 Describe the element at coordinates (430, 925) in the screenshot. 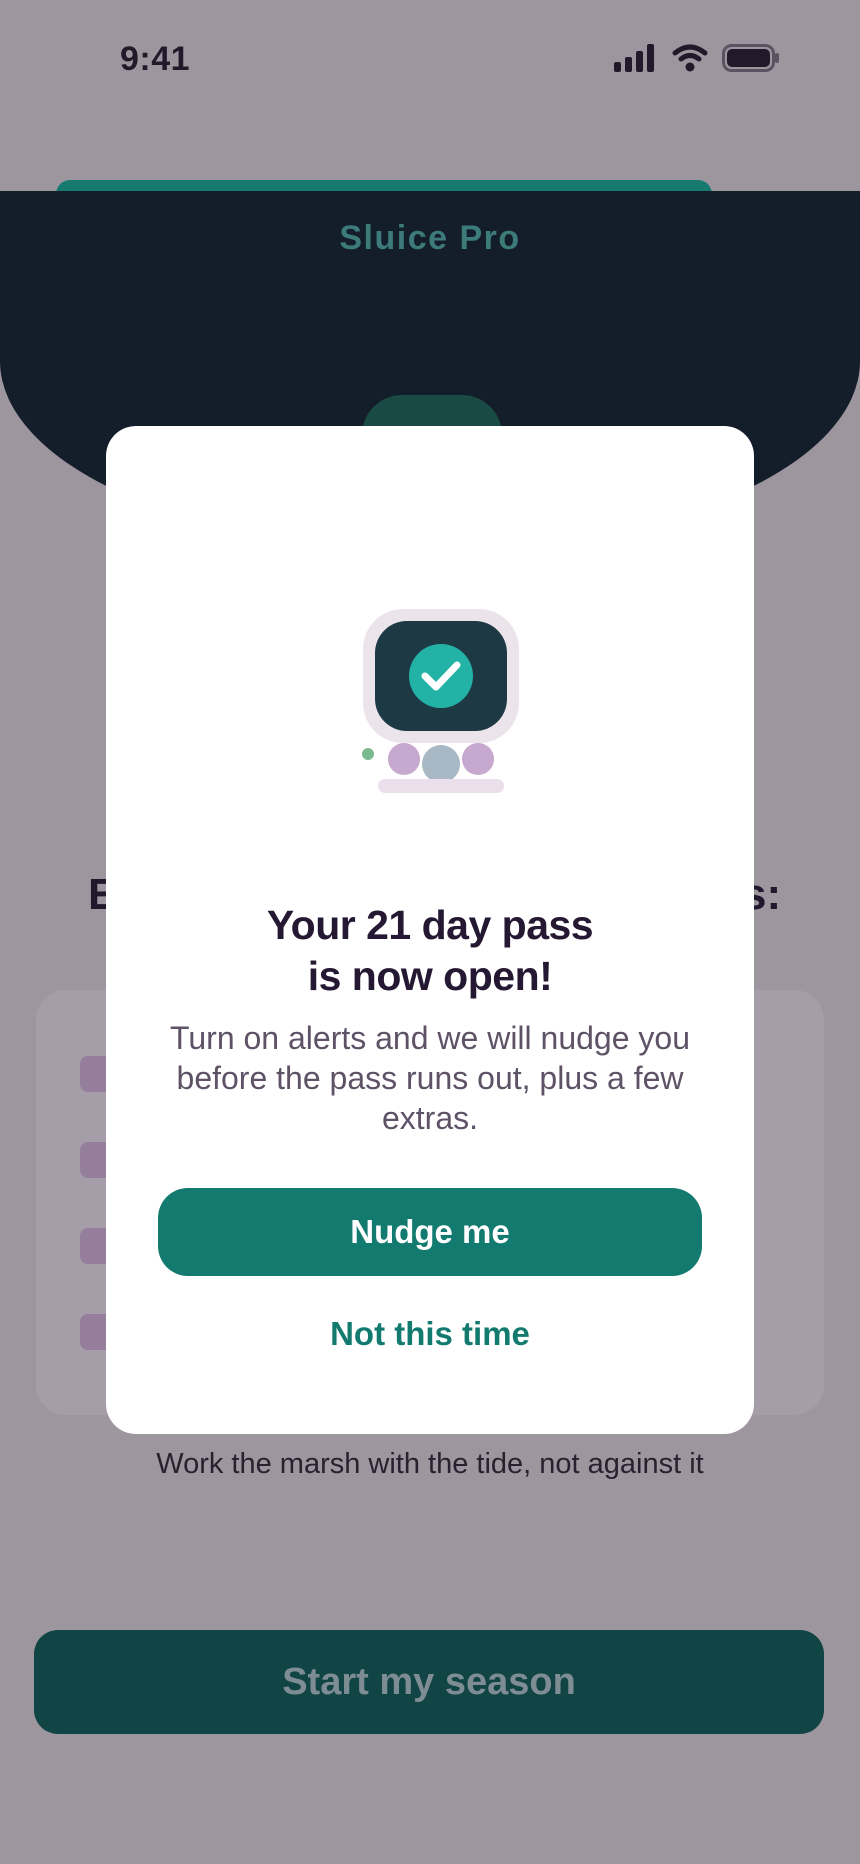

I see `modal-title-line1: Your 21 day pass` at that location.